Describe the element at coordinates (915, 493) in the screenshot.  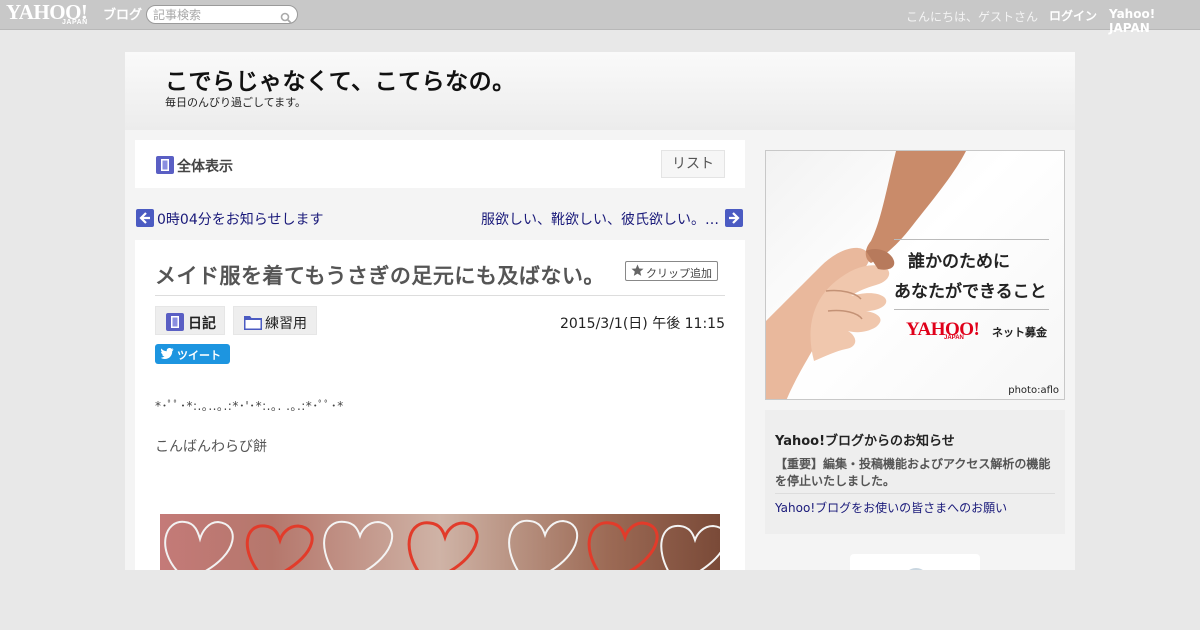
I see `notice-divider` at that location.